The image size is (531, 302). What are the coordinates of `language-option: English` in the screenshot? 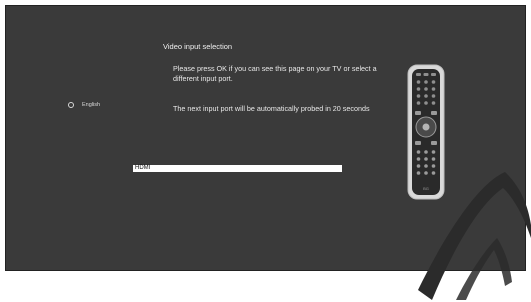 It's located at (84, 105).